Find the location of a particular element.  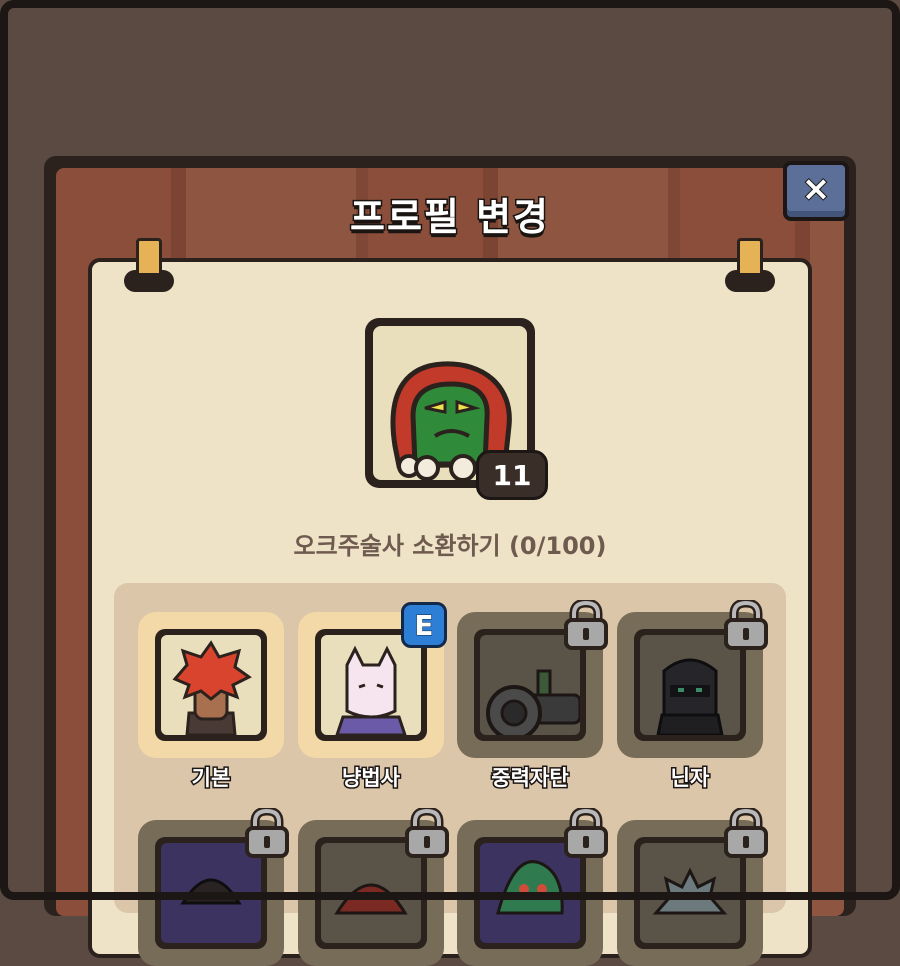

green-monster-icon is located at coordinates (530, 887).